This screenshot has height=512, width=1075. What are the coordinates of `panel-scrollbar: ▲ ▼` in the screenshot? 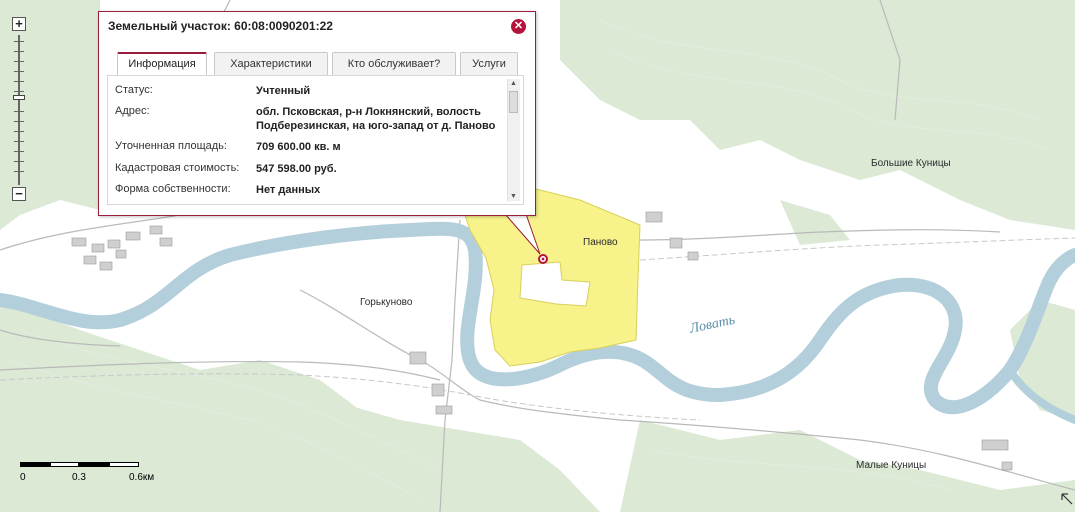 It's located at (513, 140).